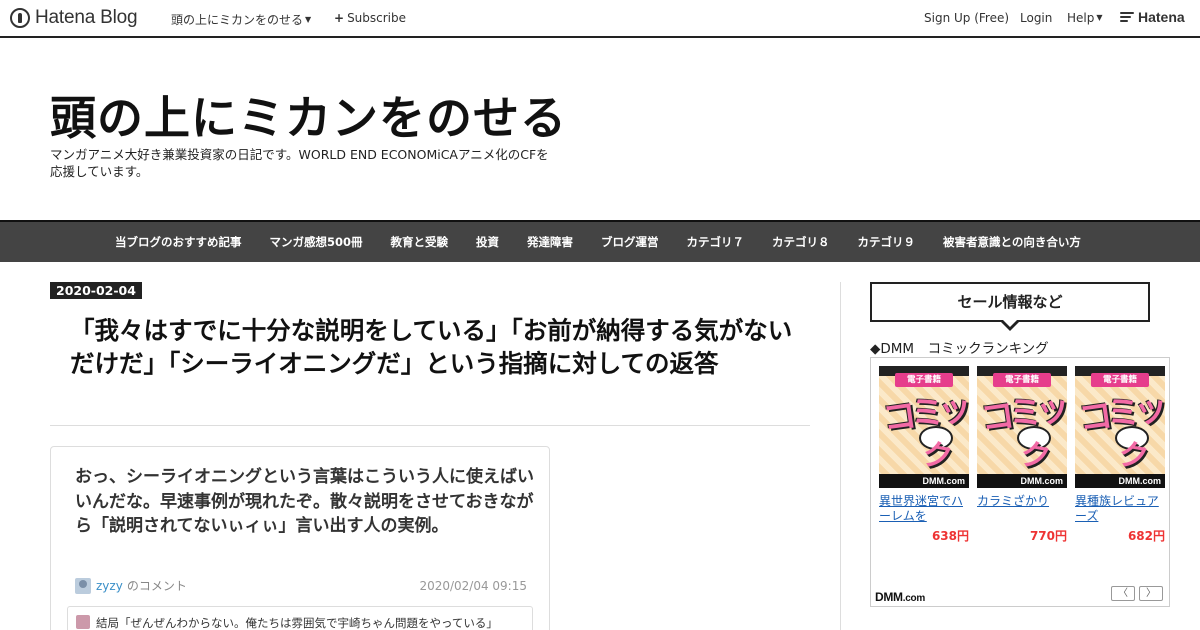 The width and height of the screenshot is (1200, 630). I want to click on nav-item: 被害者意識との向き合い方, so click(1012, 242).